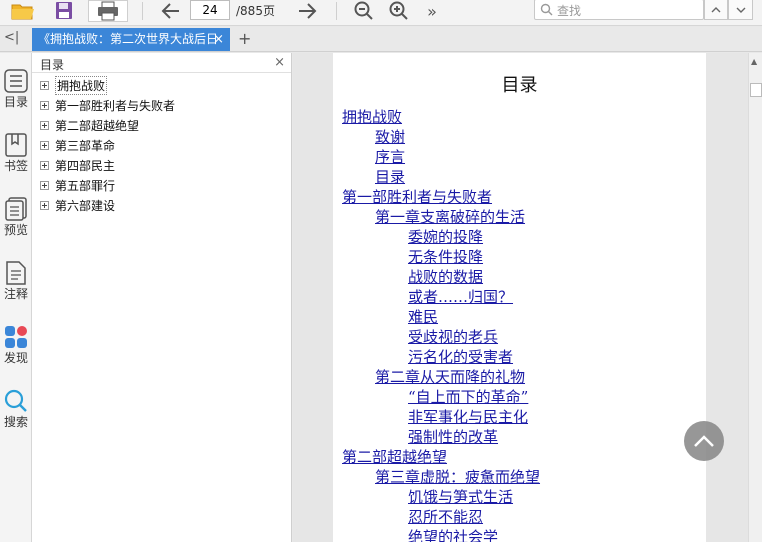 The image size is (762, 542). I want to click on toc-tree-item: 拥抱战败, so click(74, 85).